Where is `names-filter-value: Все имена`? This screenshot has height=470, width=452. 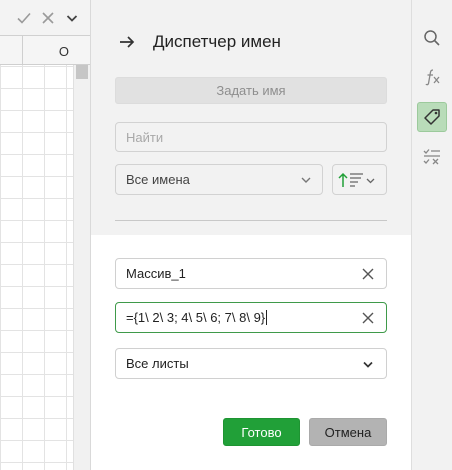
names-filter-value: Все имена is located at coordinates (158, 179).